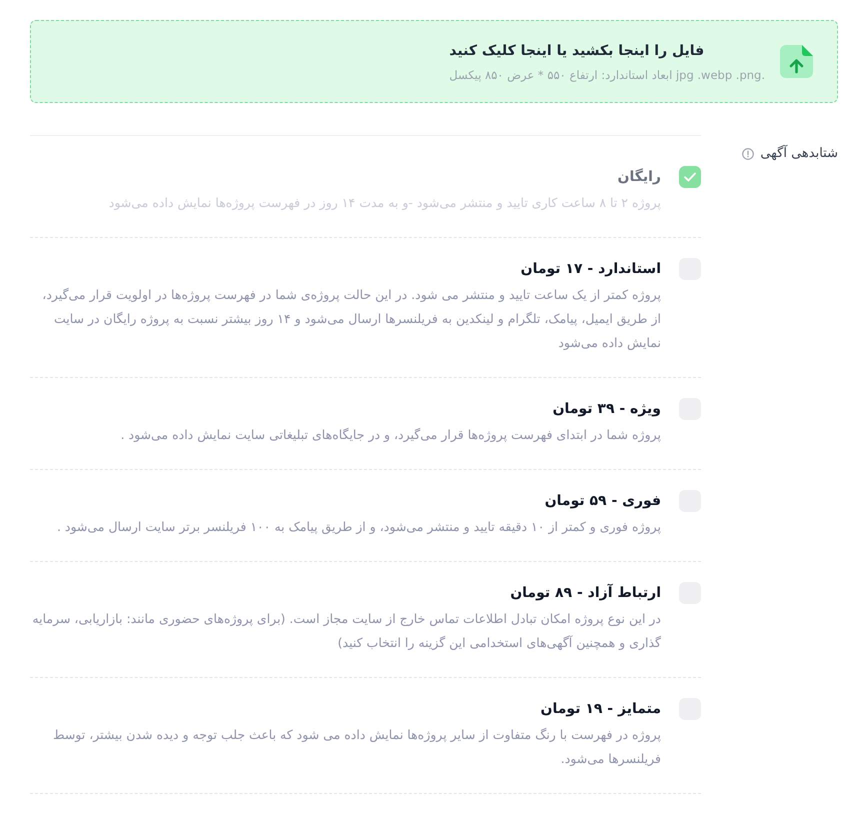 Image resolution: width=850 pixels, height=835 pixels. What do you see at coordinates (434, 61) in the screenshot?
I see `upload-dropzone: فایل را اینجا بکشید یا اینجا کلیک کنید .jpg .webp .png ابعاد استاندارد: ارتفاع ۵۵۰ * عرض ۸۵۰ پیکسل` at bounding box center [434, 61].